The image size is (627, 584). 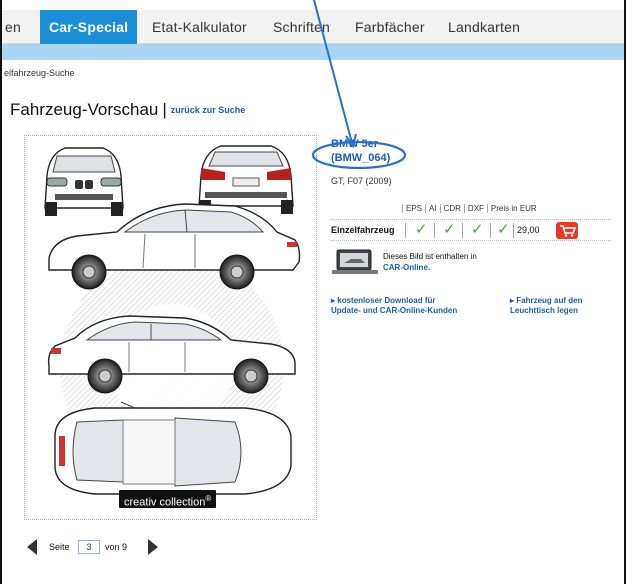 I want to click on frame-border-right, so click(x=625, y=292).